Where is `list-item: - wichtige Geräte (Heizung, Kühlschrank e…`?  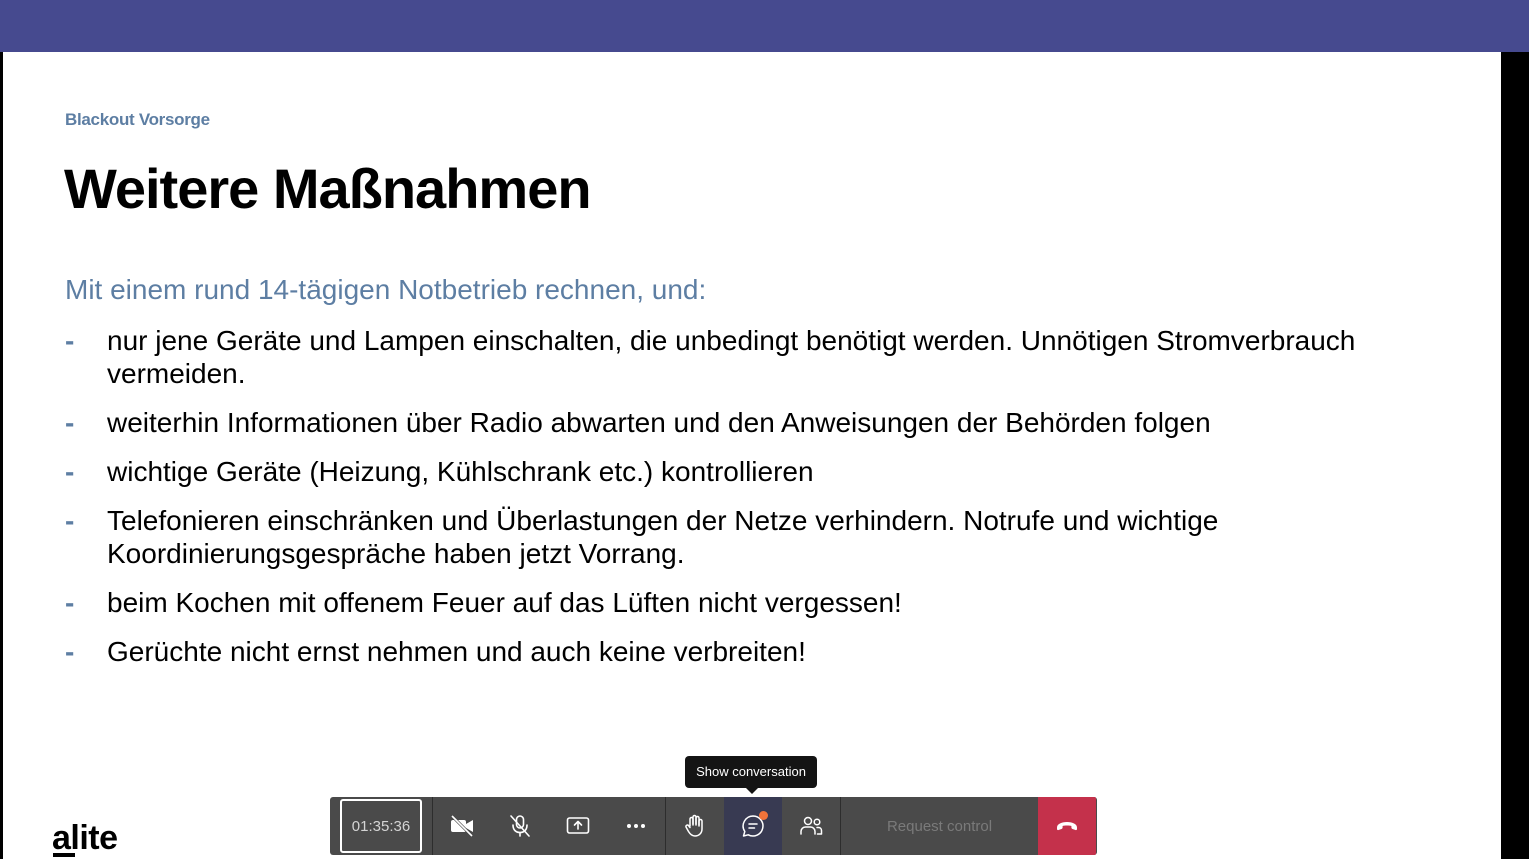 list-item: - wichtige Geräte (Heizung, Kühlschrank e… is located at coordinates (725, 471).